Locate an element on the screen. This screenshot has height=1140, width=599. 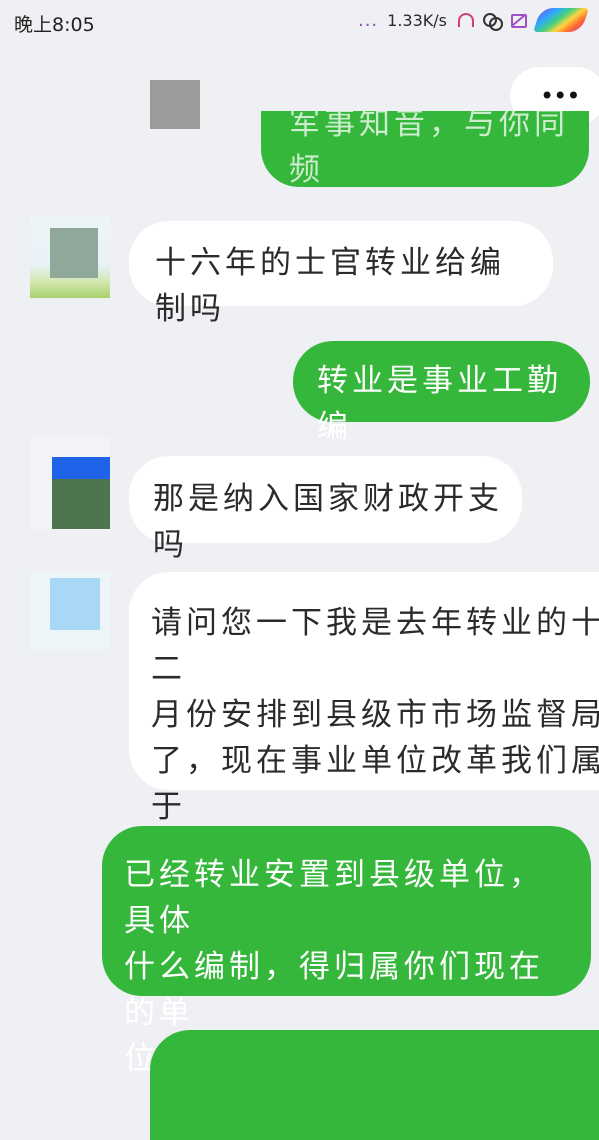
message-sent-partial is located at coordinates (374, 1085).